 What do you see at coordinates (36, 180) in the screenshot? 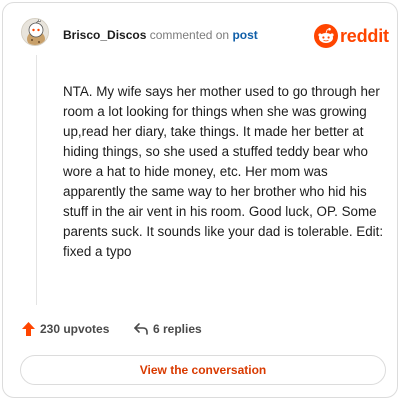
I see `thread-line` at bounding box center [36, 180].